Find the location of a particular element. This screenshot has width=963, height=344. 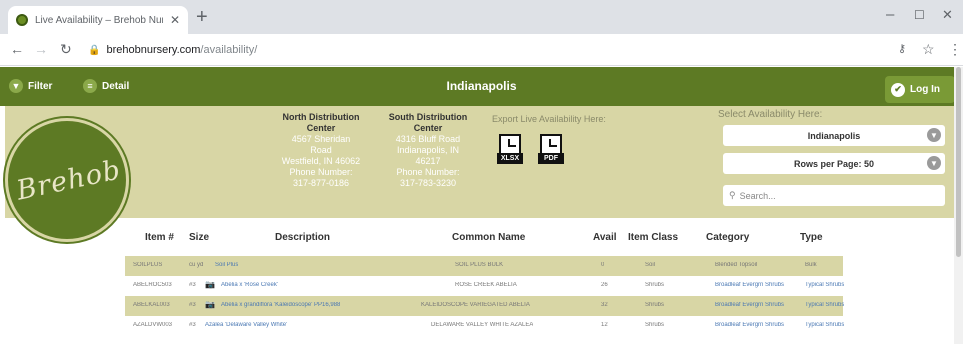

type-cell: Bulk is located at coordinates (811, 265).